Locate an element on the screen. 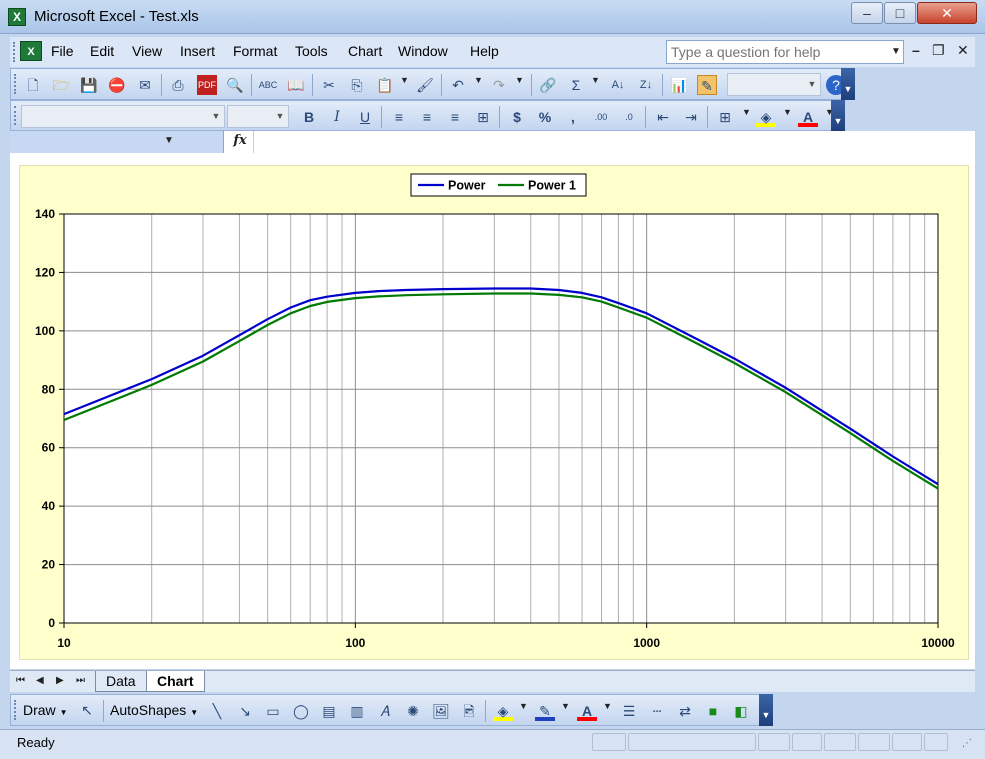 This screenshot has height=759, width=985. open-icon: 🗁 is located at coordinates (61, 85).